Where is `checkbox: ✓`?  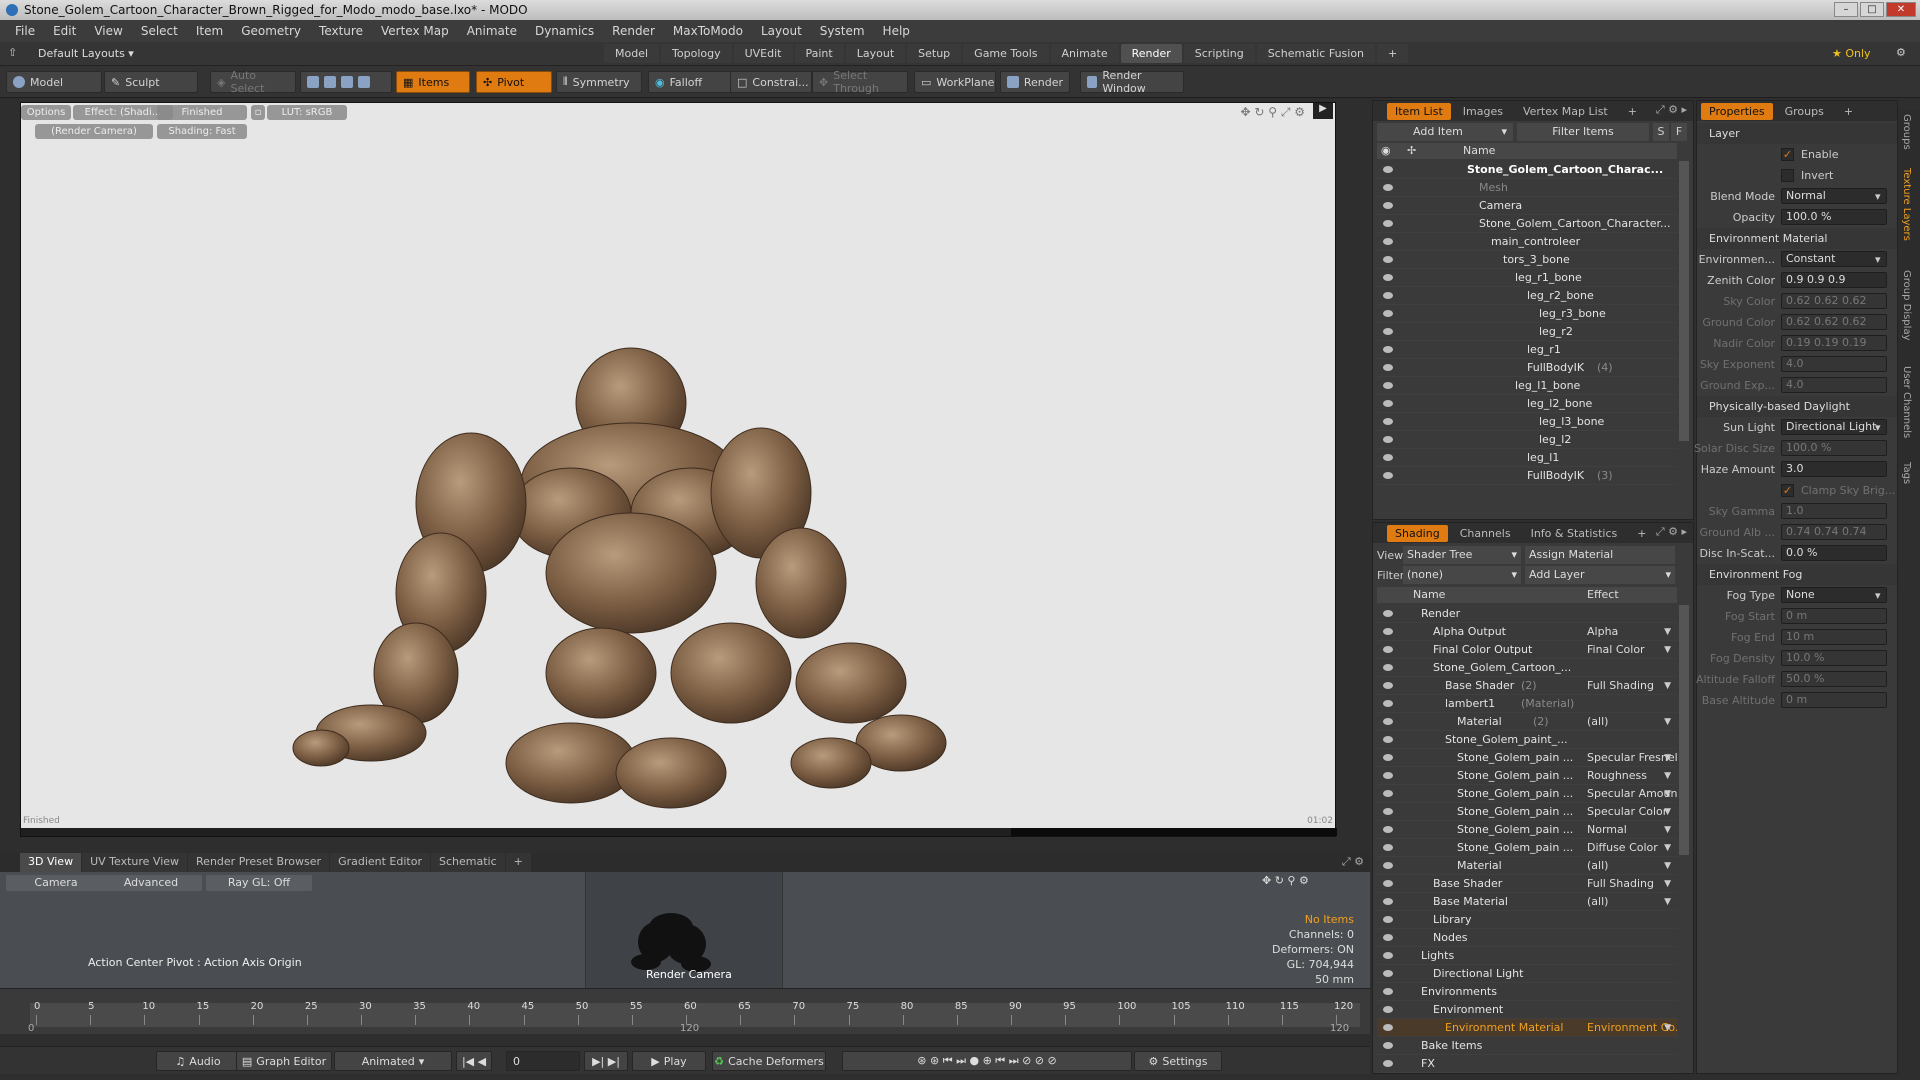 checkbox: ✓ is located at coordinates (1787, 490).